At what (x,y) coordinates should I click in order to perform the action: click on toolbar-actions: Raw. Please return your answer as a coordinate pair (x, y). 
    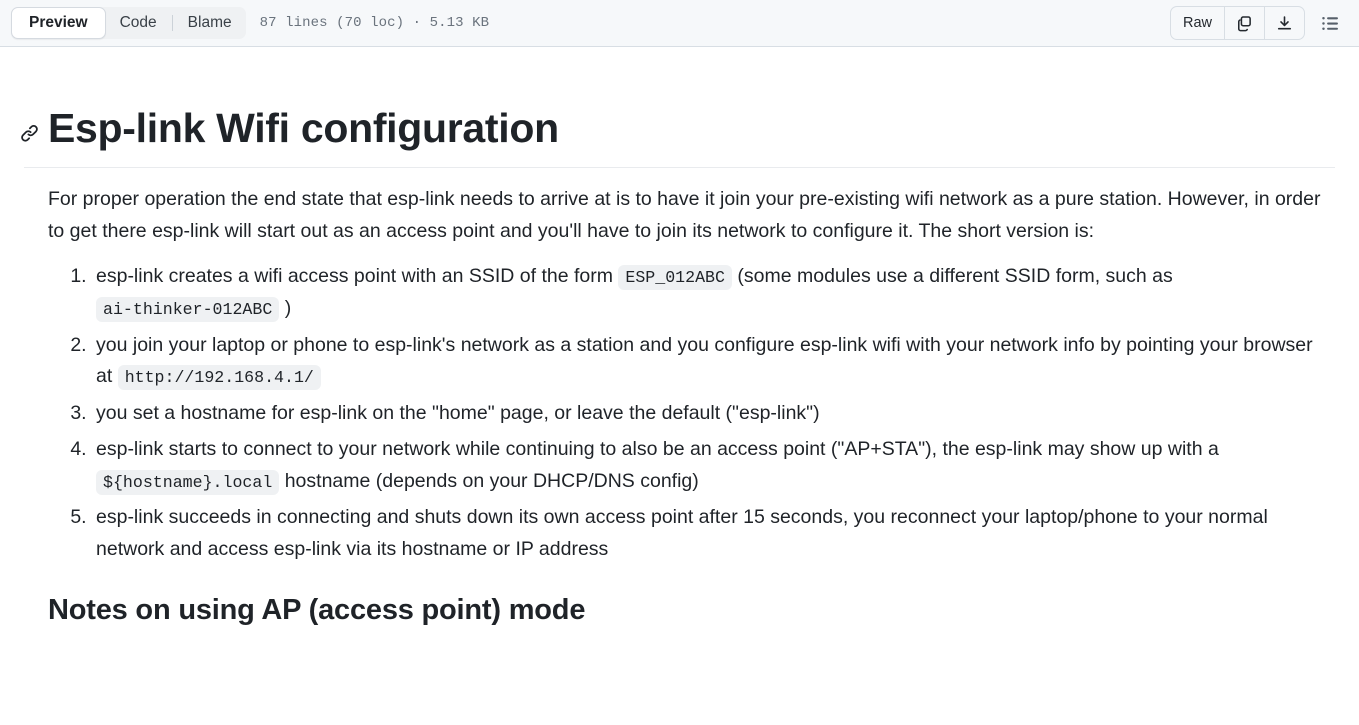
    Looking at the image, I should click on (1258, 23).